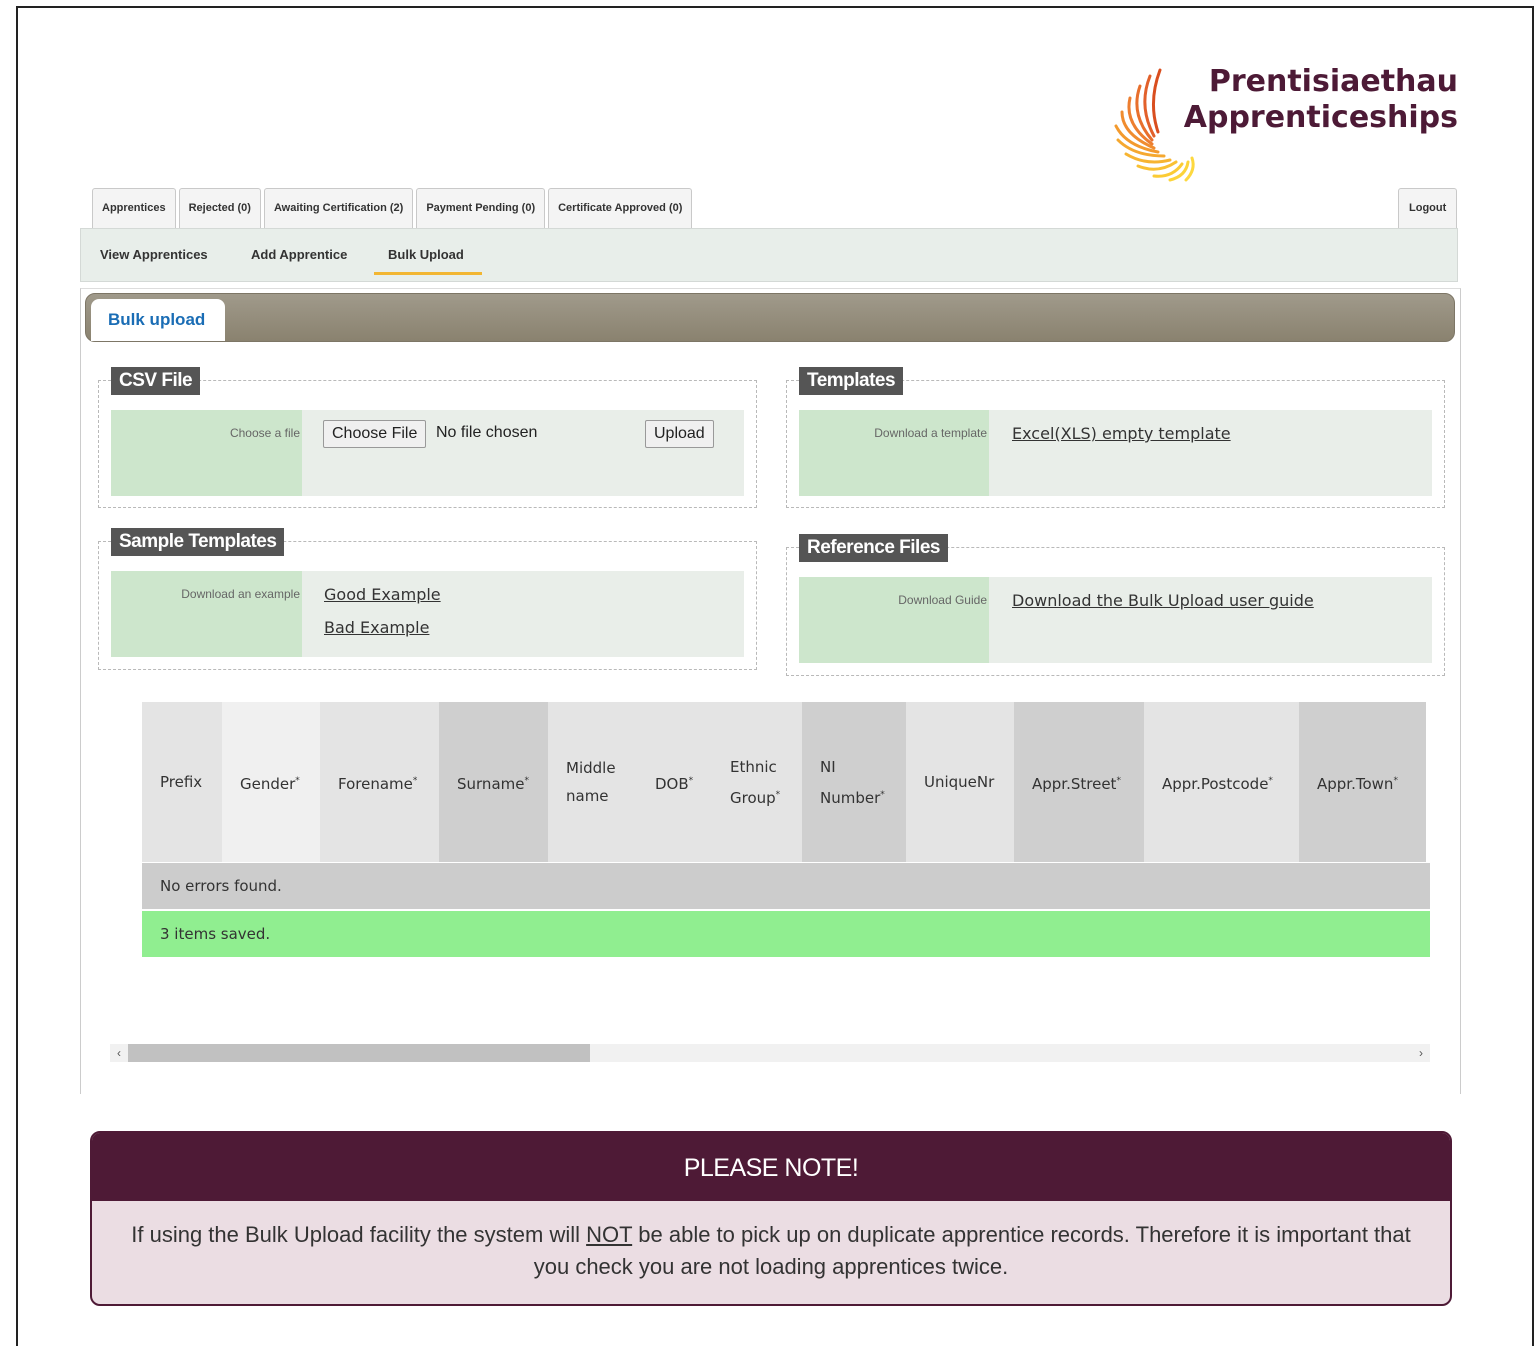 This screenshot has height=1346, width=1538. Describe the element at coordinates (771, 1167) in the screenshot. I see `note-title: PLEASE NOTE!` at that location.